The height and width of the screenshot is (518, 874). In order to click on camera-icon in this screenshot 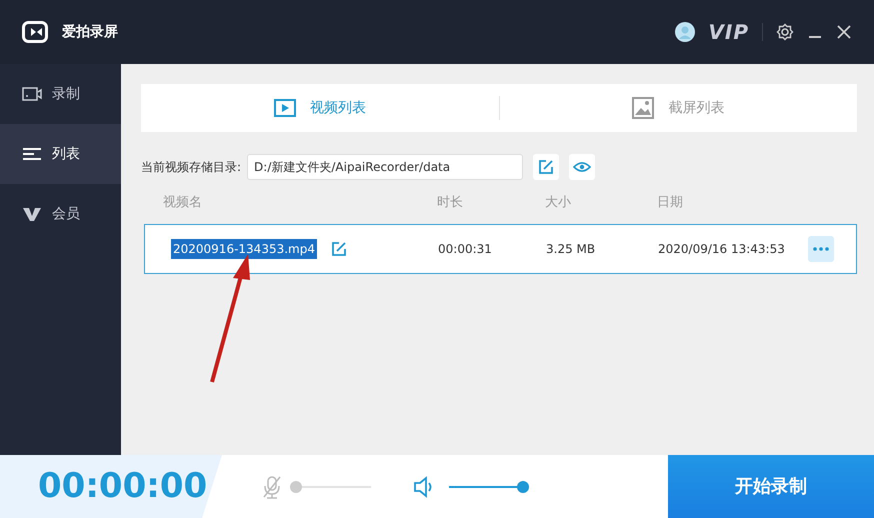, I will do `click(32, 94)`.